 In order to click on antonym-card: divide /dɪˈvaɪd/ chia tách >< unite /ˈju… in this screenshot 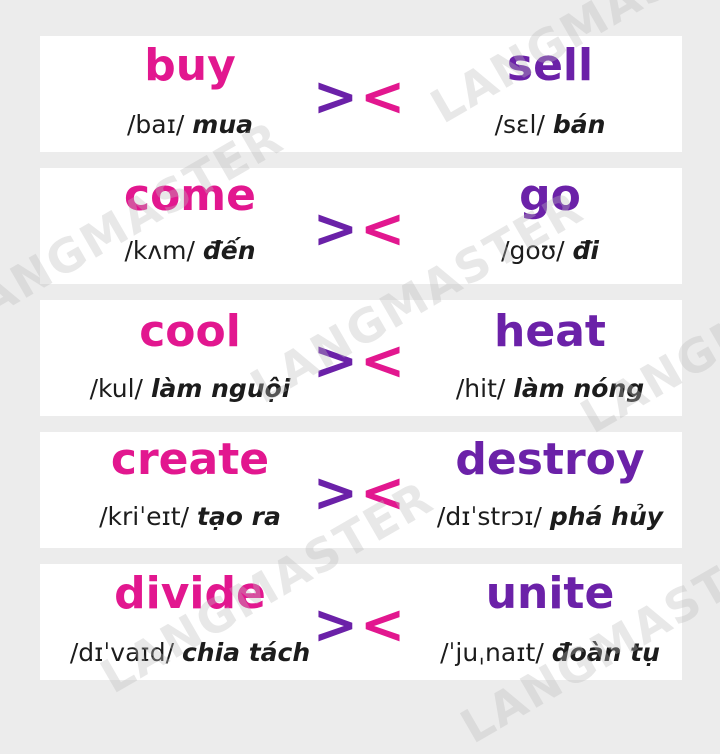, I will do `click(361, 622)`.